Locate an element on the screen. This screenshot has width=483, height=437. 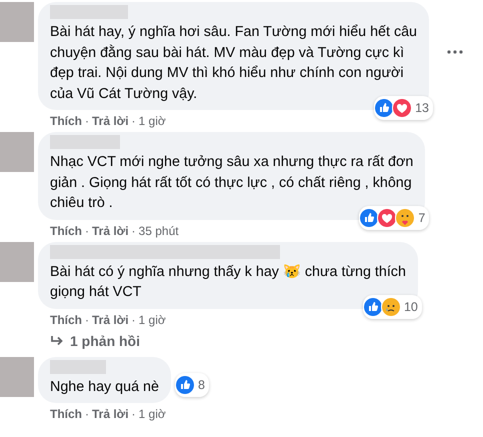
comment-time: 35 phút is located at coordinates (158, 231).